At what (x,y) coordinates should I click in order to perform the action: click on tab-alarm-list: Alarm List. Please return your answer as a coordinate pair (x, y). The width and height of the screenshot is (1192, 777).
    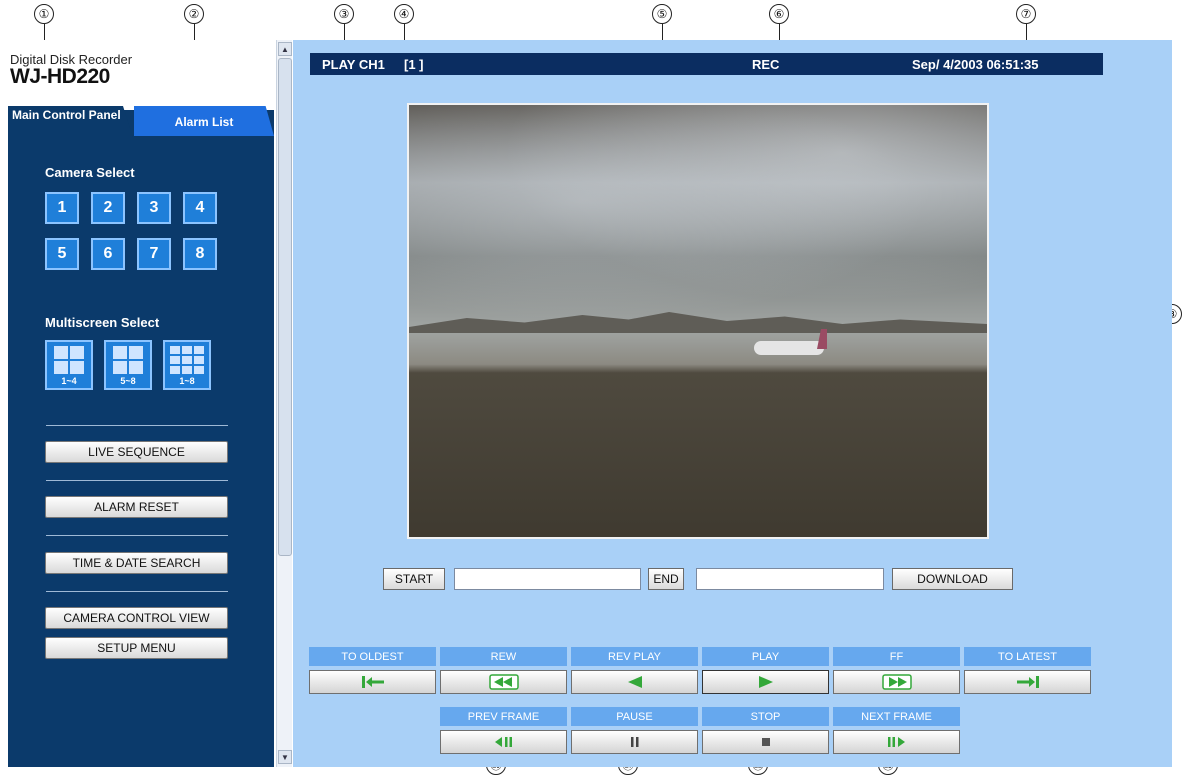
    Looking at the image, I should click on (204, 121).